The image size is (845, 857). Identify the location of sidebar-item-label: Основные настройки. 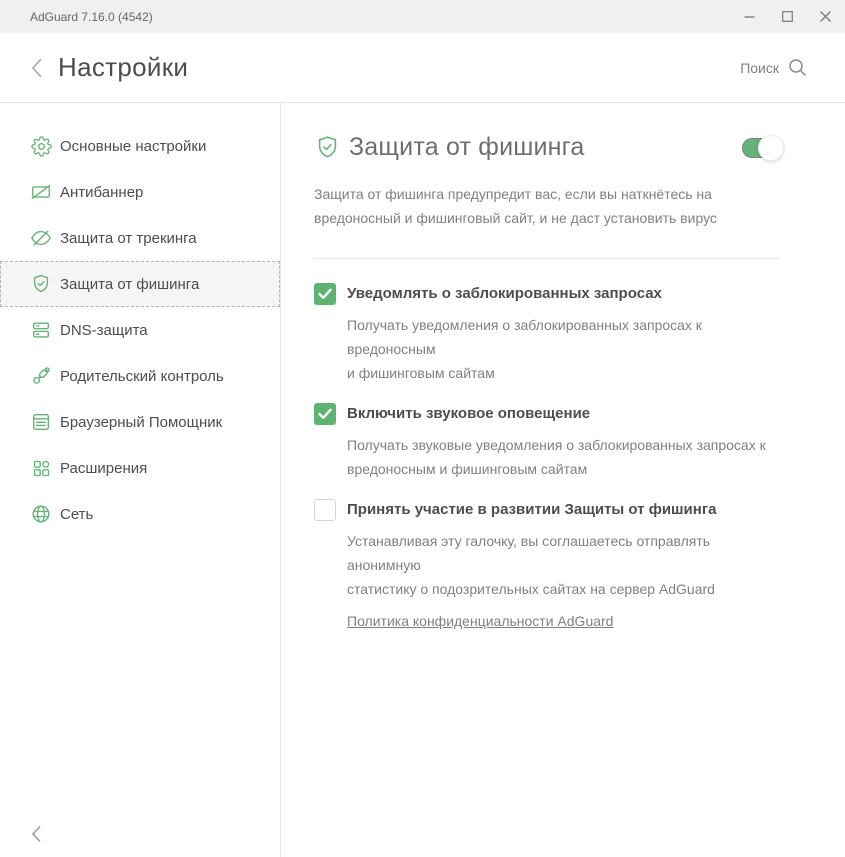
(133, 146).